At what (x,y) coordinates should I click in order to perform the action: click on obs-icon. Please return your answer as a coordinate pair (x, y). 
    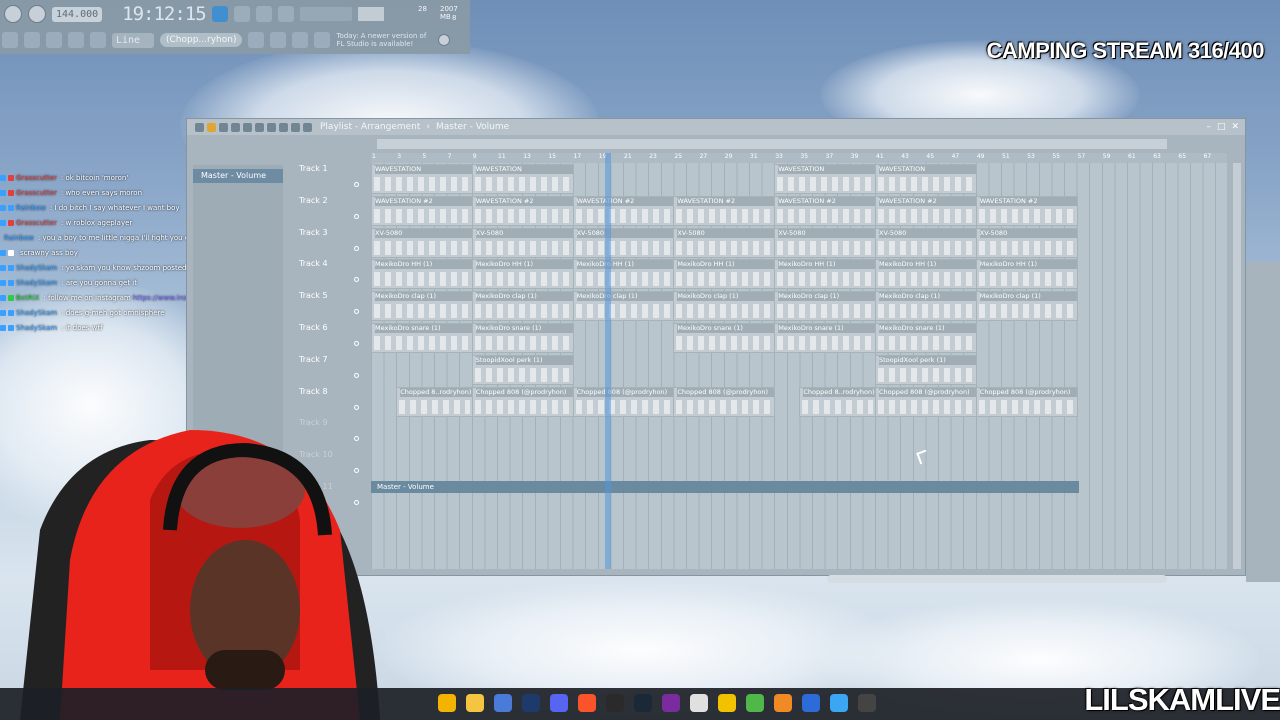
    Looking at the image, I should click on (615, 703).